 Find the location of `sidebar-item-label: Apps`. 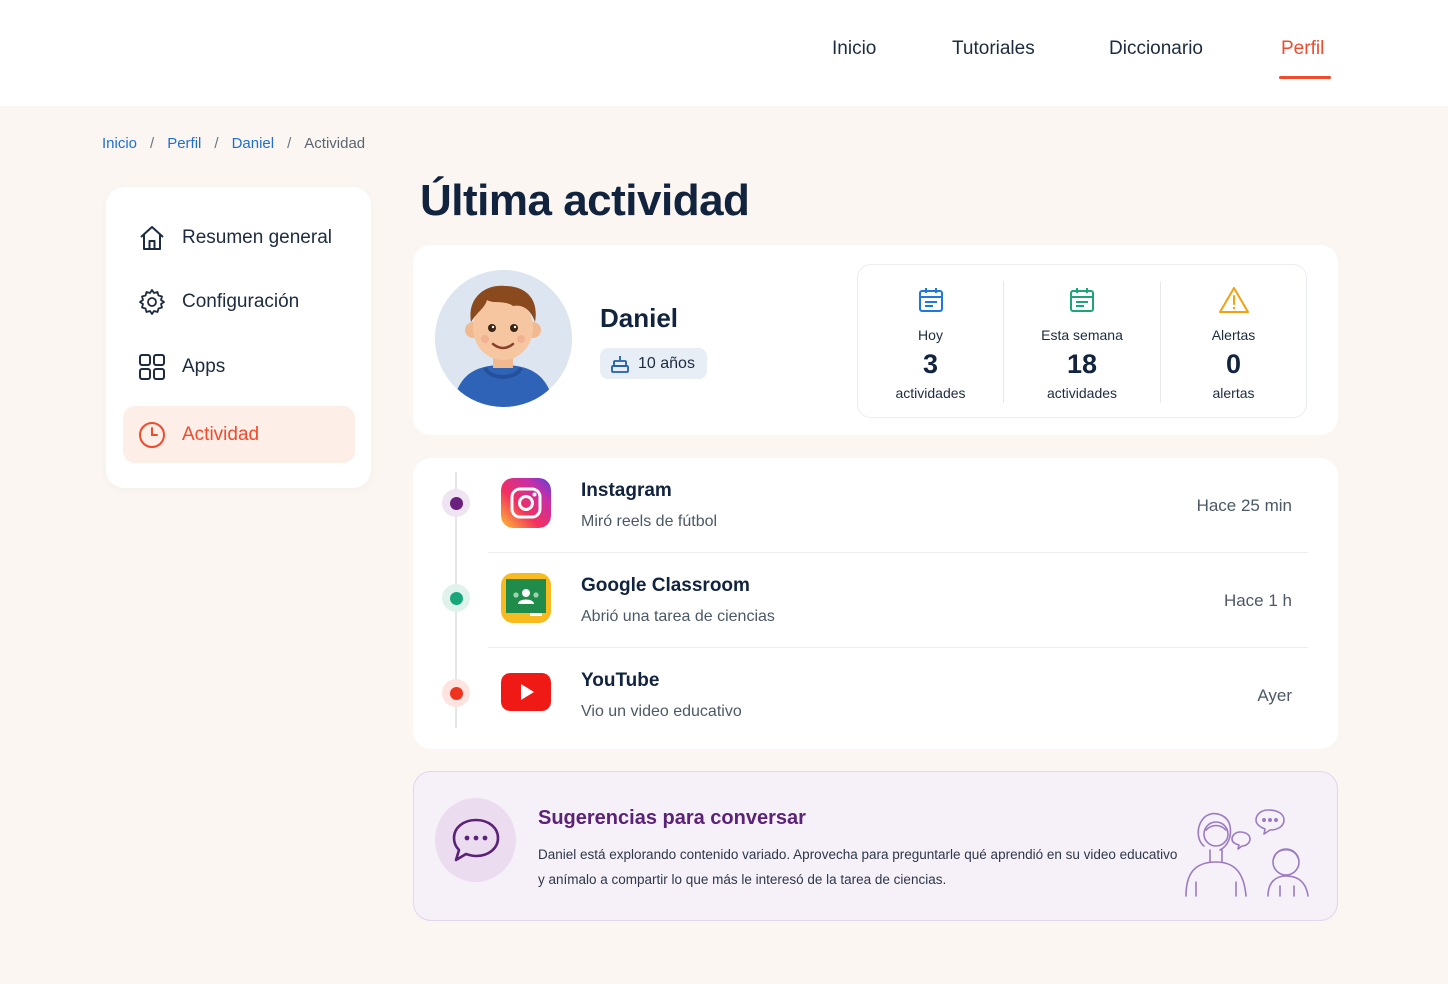

sidebar-item-label: Apps is located at coordinates (204, 366).